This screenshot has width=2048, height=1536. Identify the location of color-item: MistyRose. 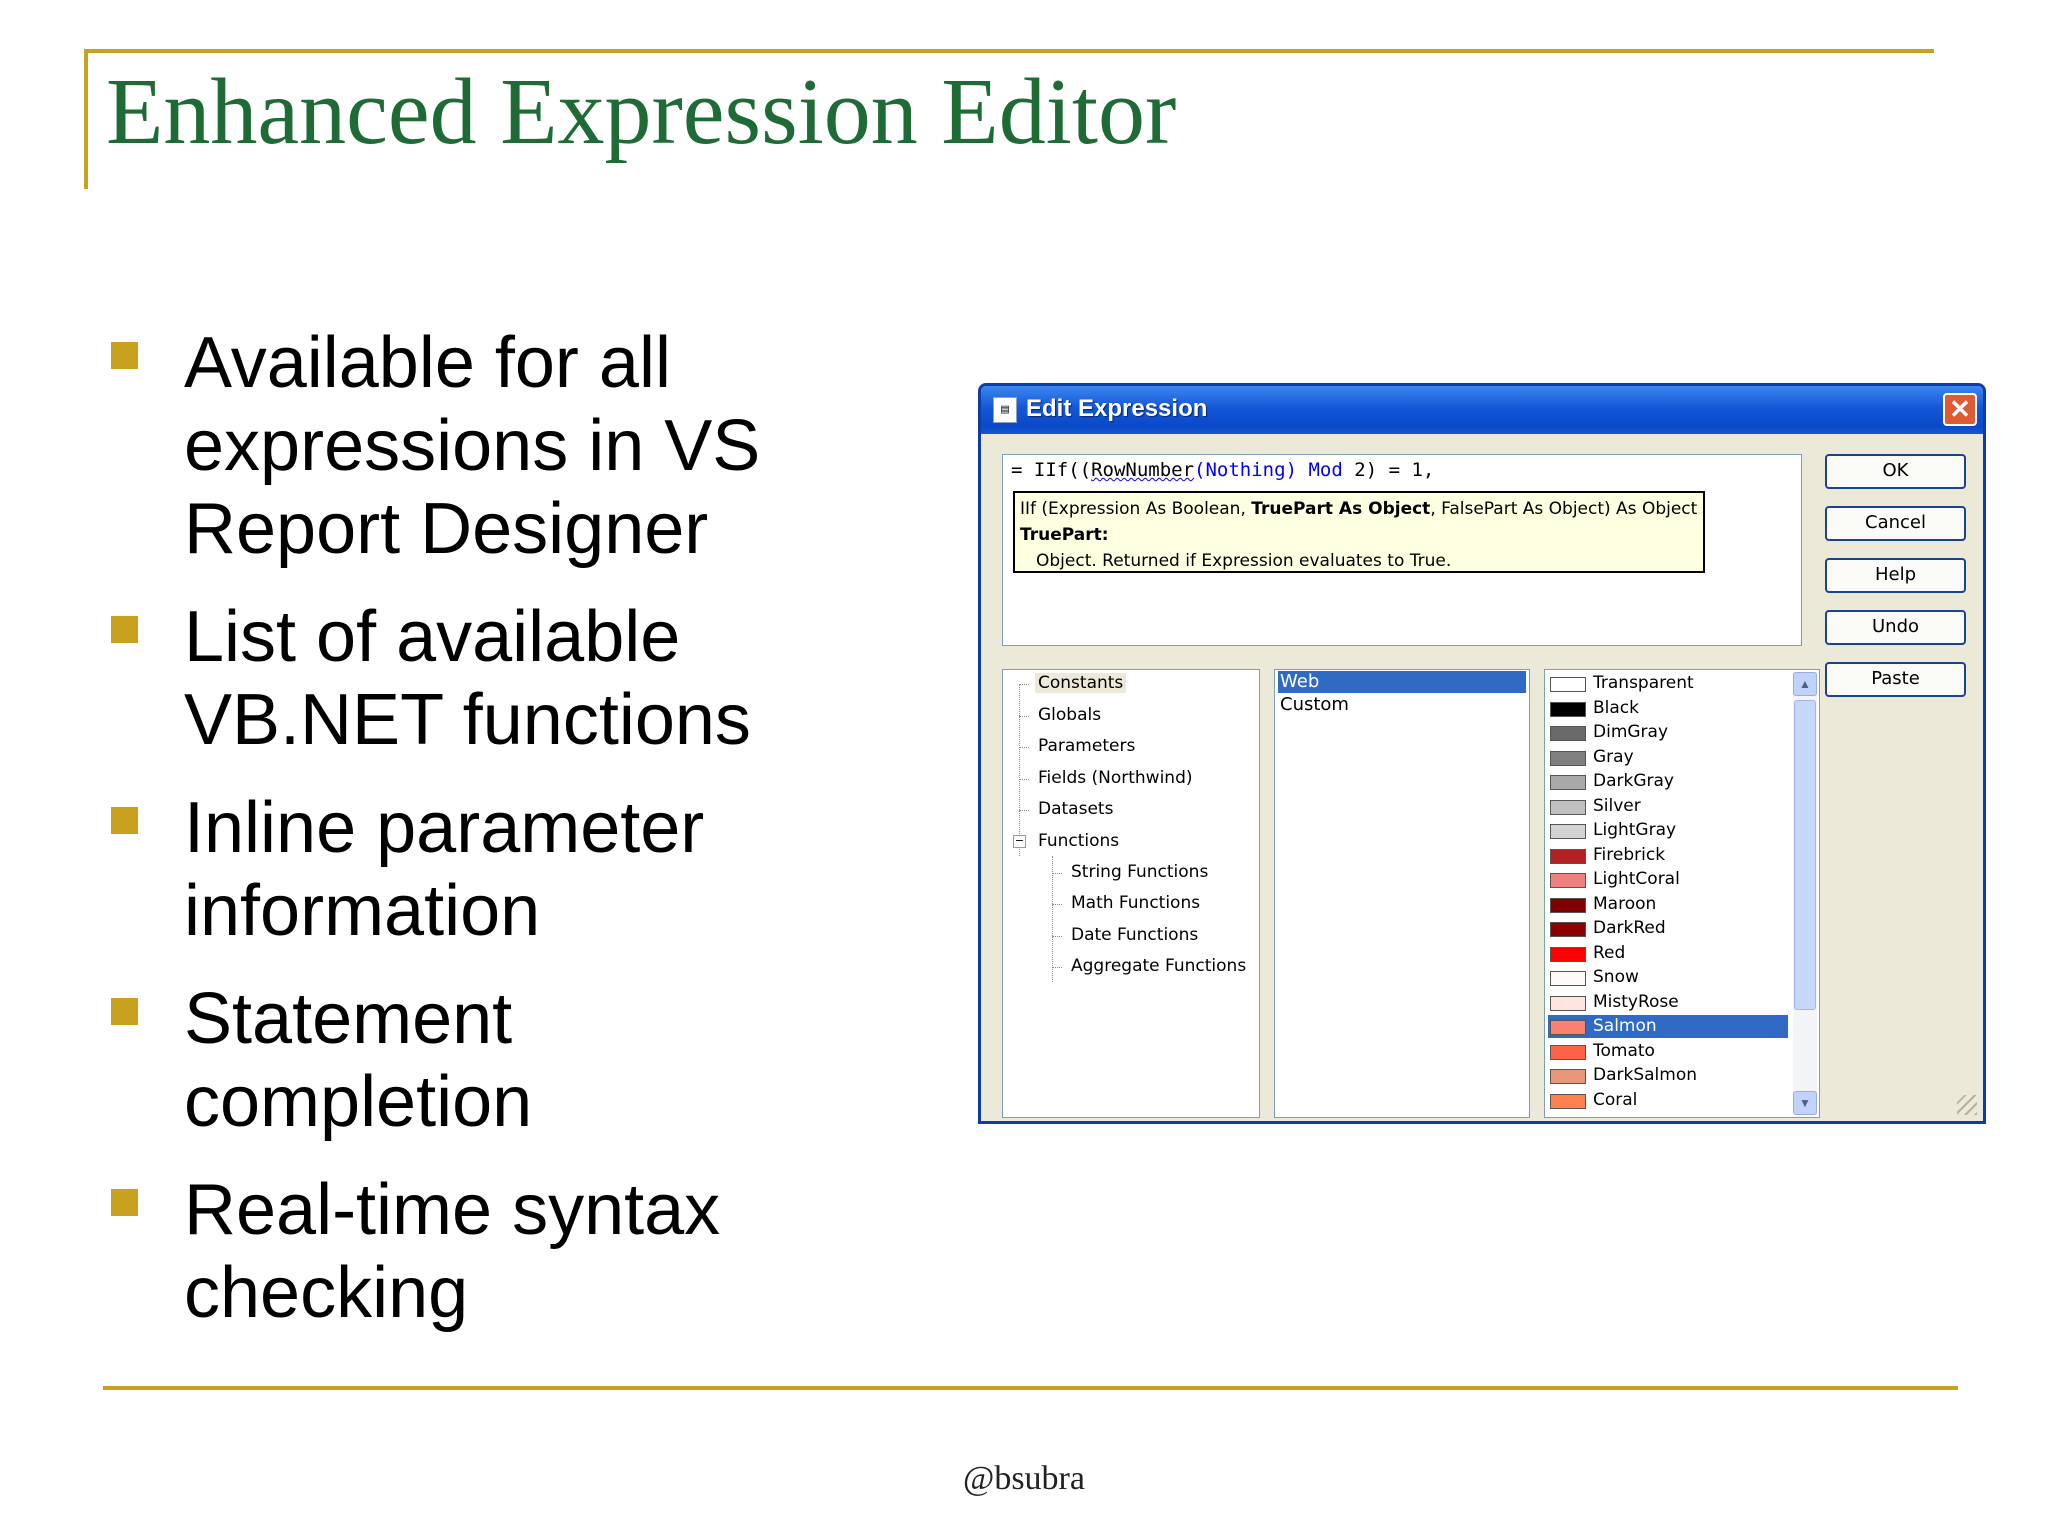
(1668, 1002).